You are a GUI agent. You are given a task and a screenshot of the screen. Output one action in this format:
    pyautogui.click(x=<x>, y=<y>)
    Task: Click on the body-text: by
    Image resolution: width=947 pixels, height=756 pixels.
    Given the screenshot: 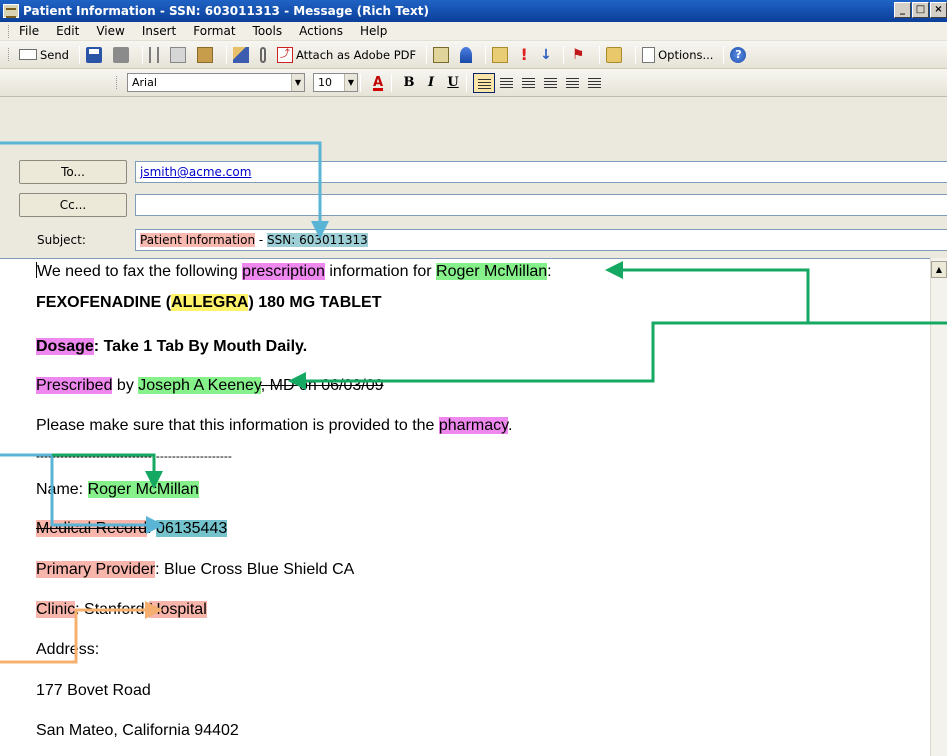 What is the action you would take?
    pyautogui.click(x=125, y=385)
    